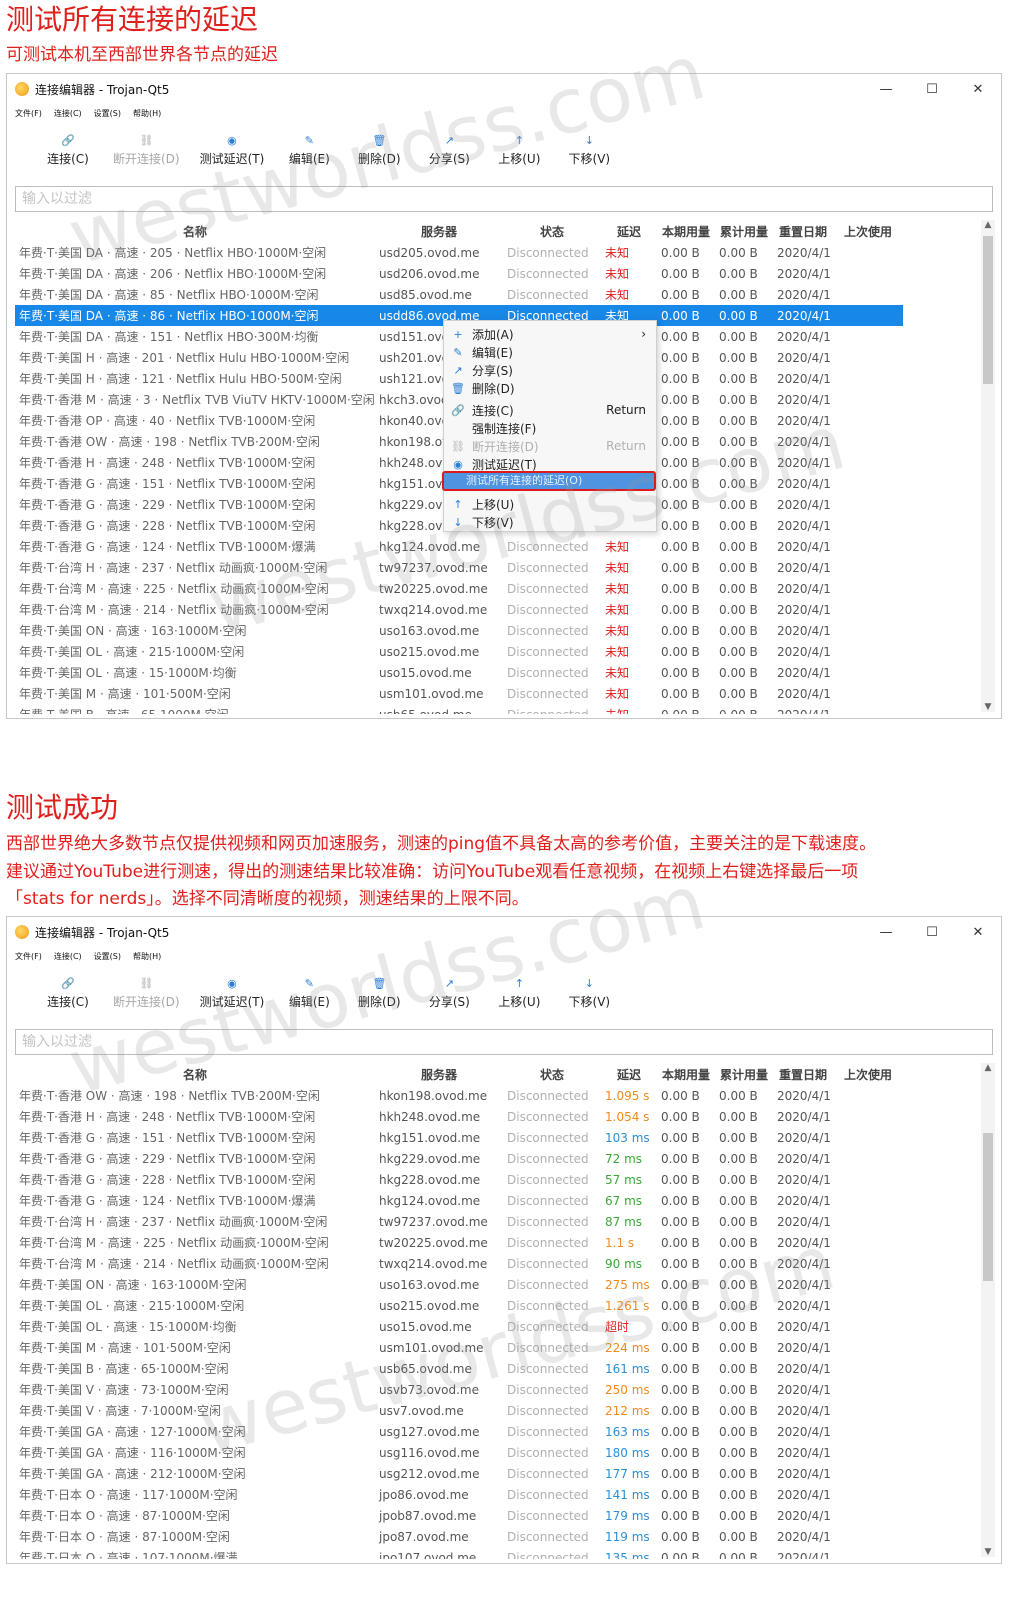 Image resolution: width=1012 pixels, height=1603 pixels. Describe the element at coordinates (550, 388) in the screenshot. I see `context-menu-item: 🗑 删除(D)` at that location.